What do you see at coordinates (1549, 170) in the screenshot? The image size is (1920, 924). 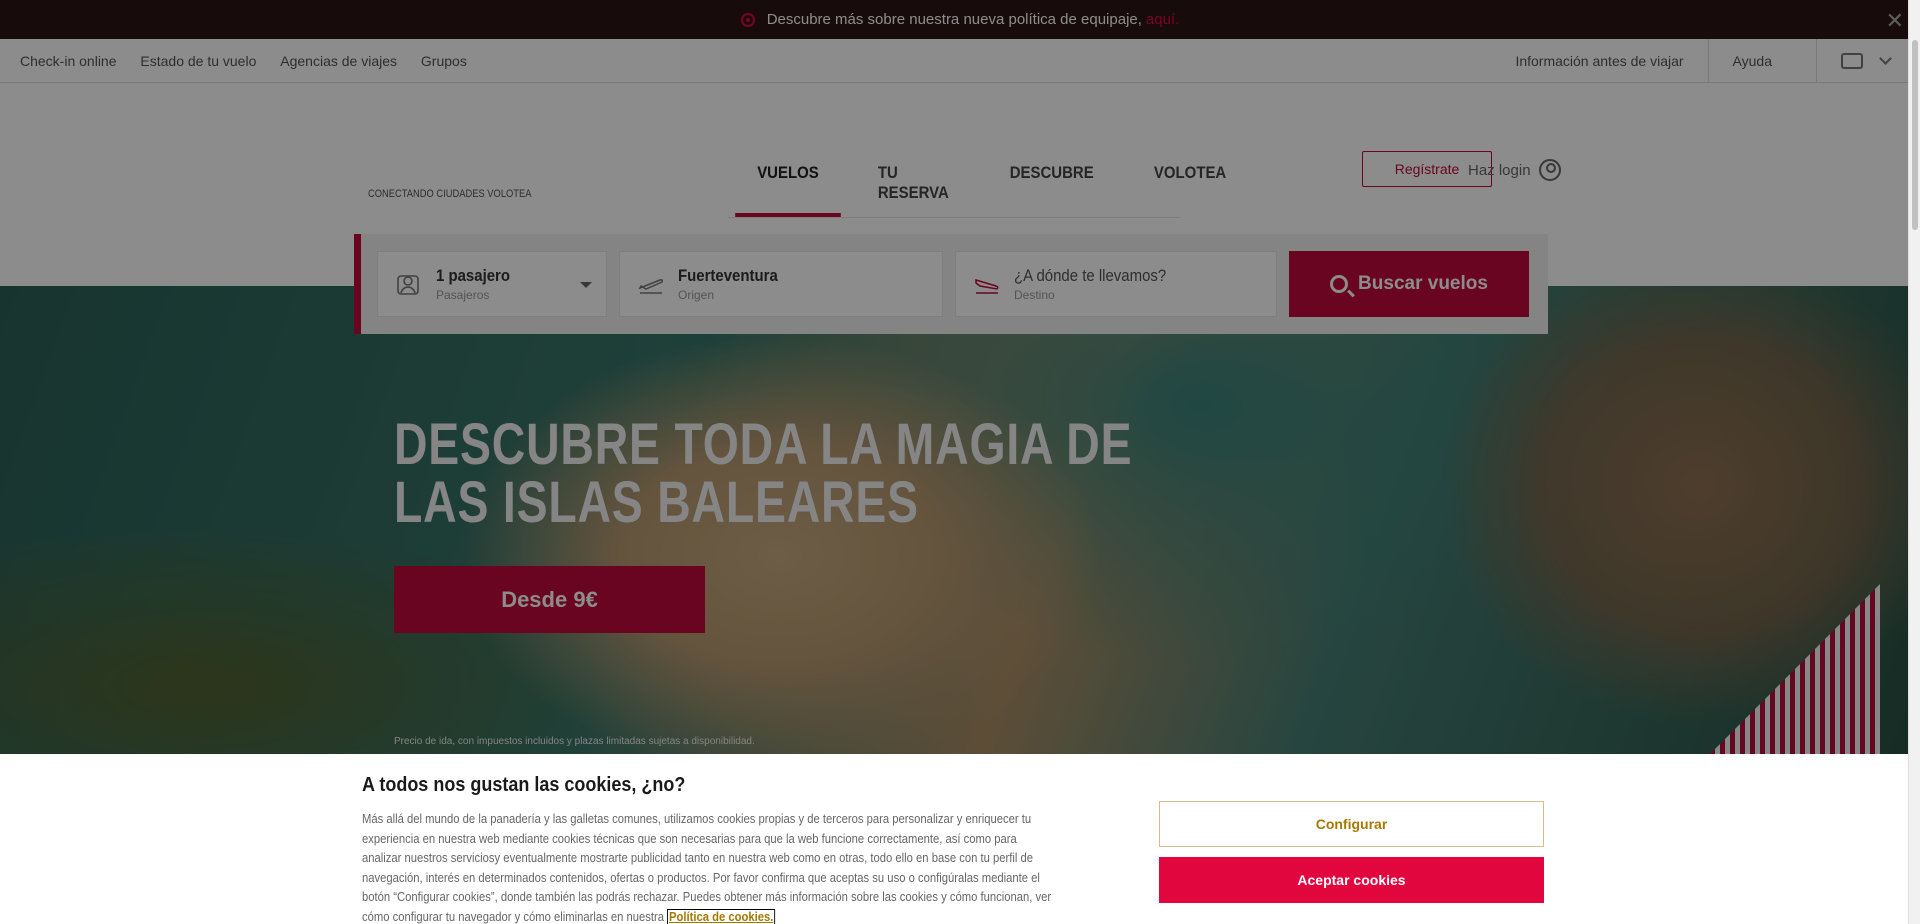 I see `user-icon` at bounding box center [1549, 170].